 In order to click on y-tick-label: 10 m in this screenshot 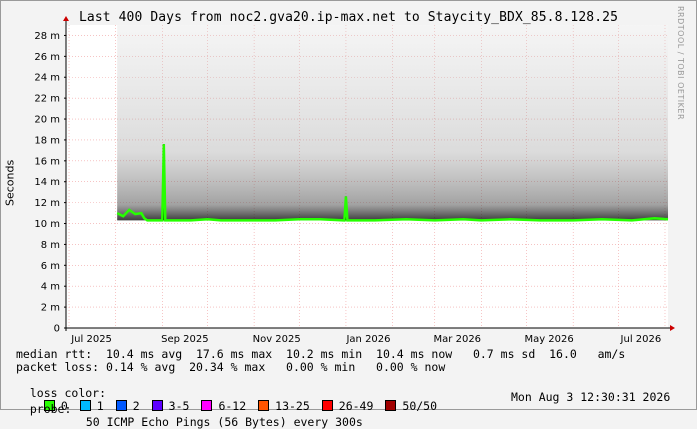, I will do `click(47, 224)`.